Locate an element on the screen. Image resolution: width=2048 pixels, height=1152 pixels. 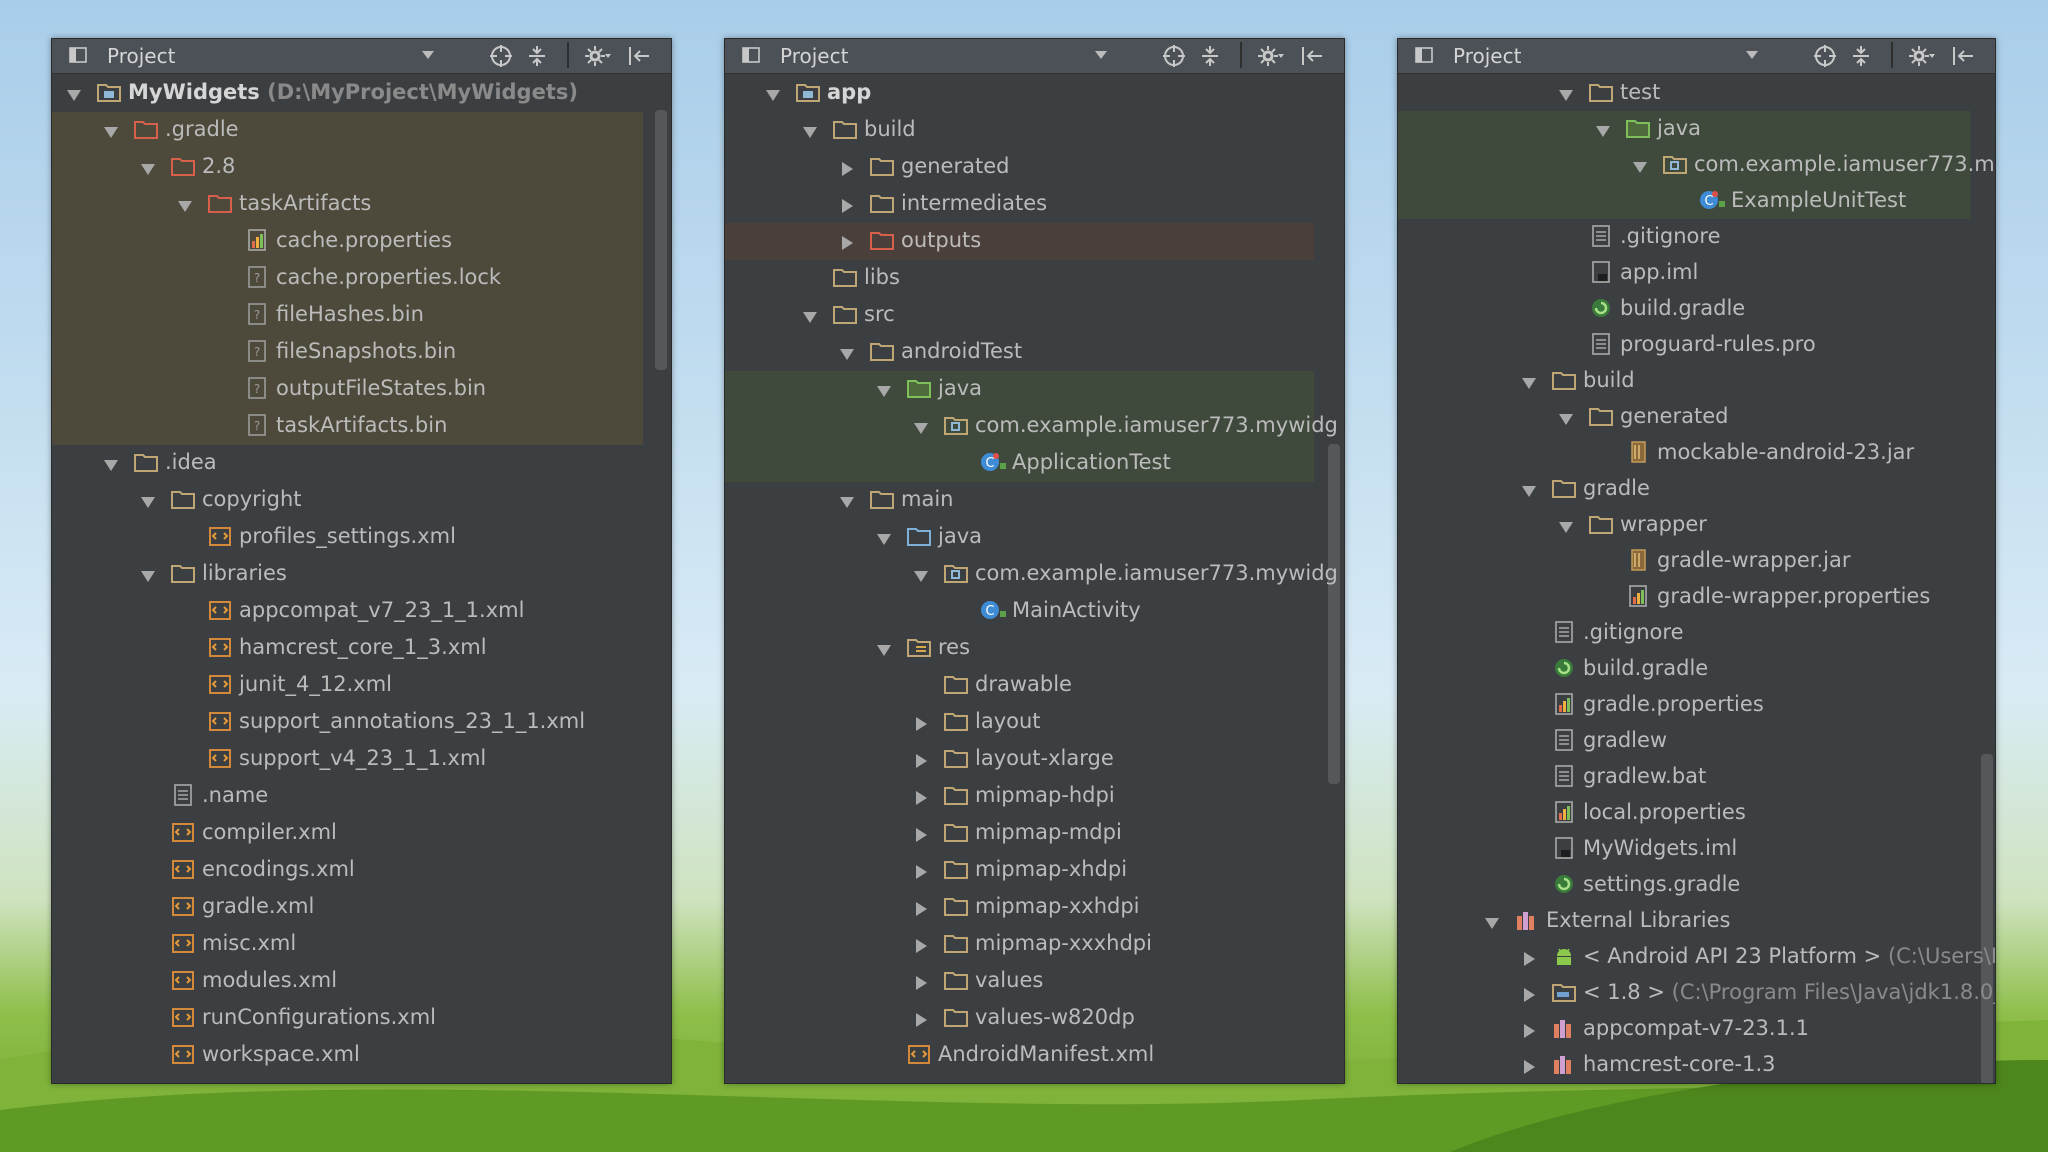
collapse-all-icon is located at coordinates (537, 56).